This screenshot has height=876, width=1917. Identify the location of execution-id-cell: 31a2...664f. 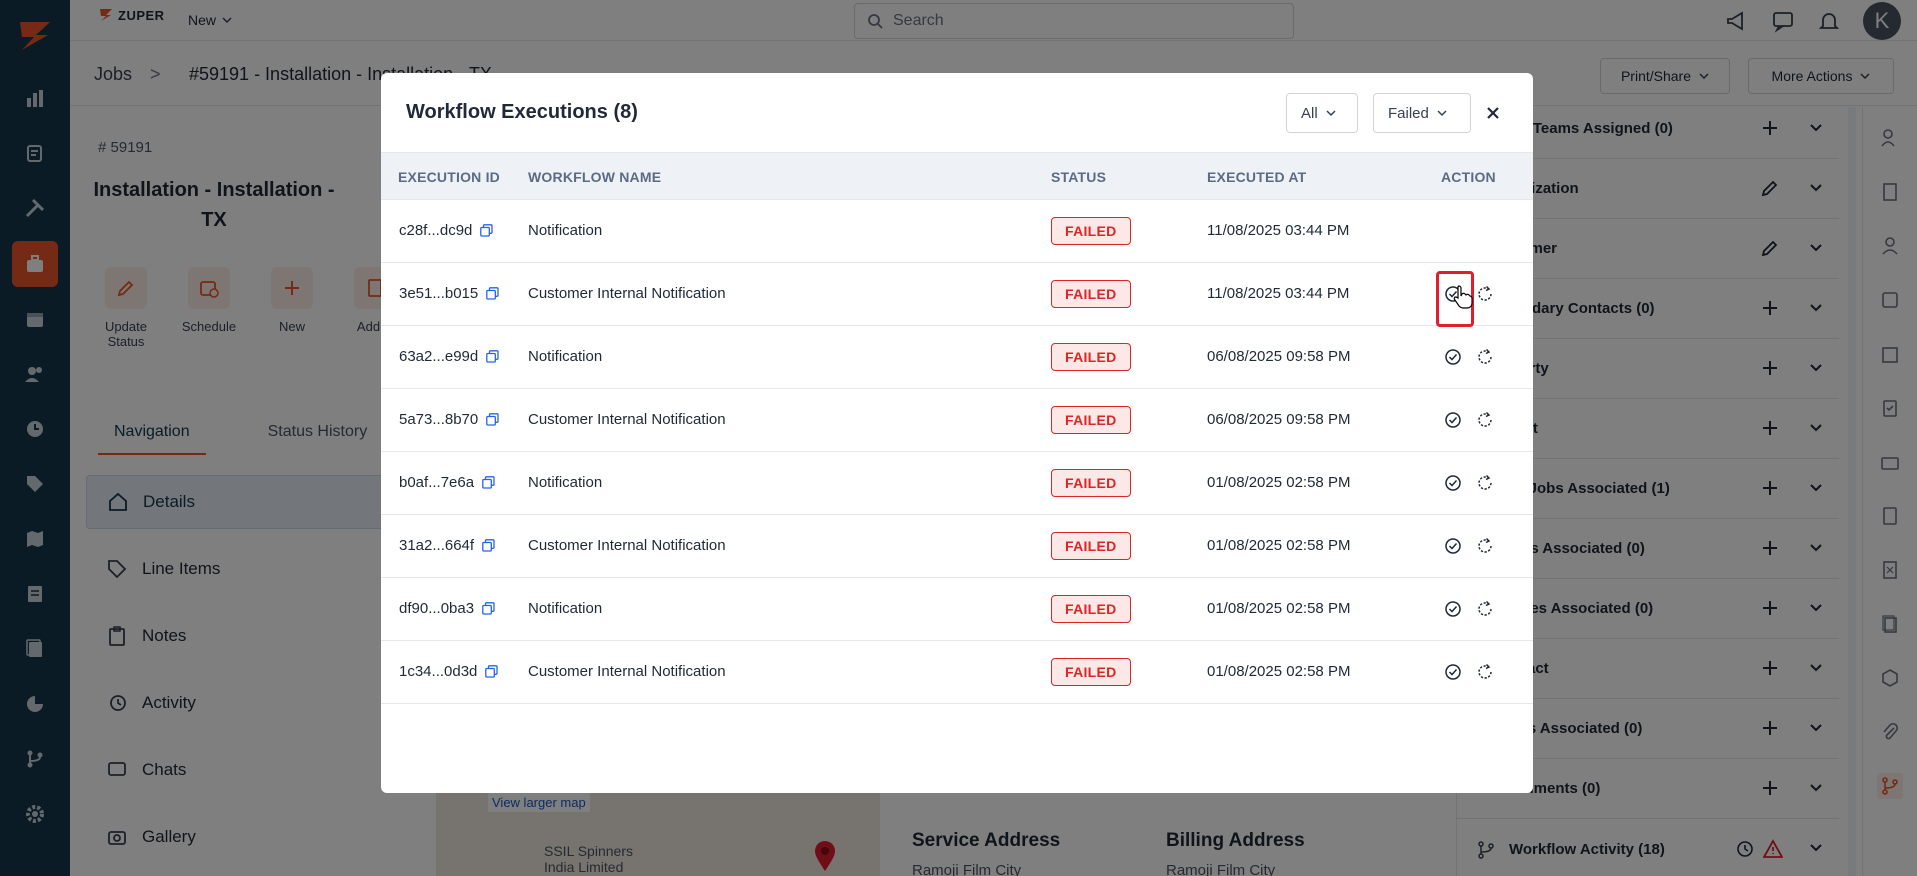
(447, 545).